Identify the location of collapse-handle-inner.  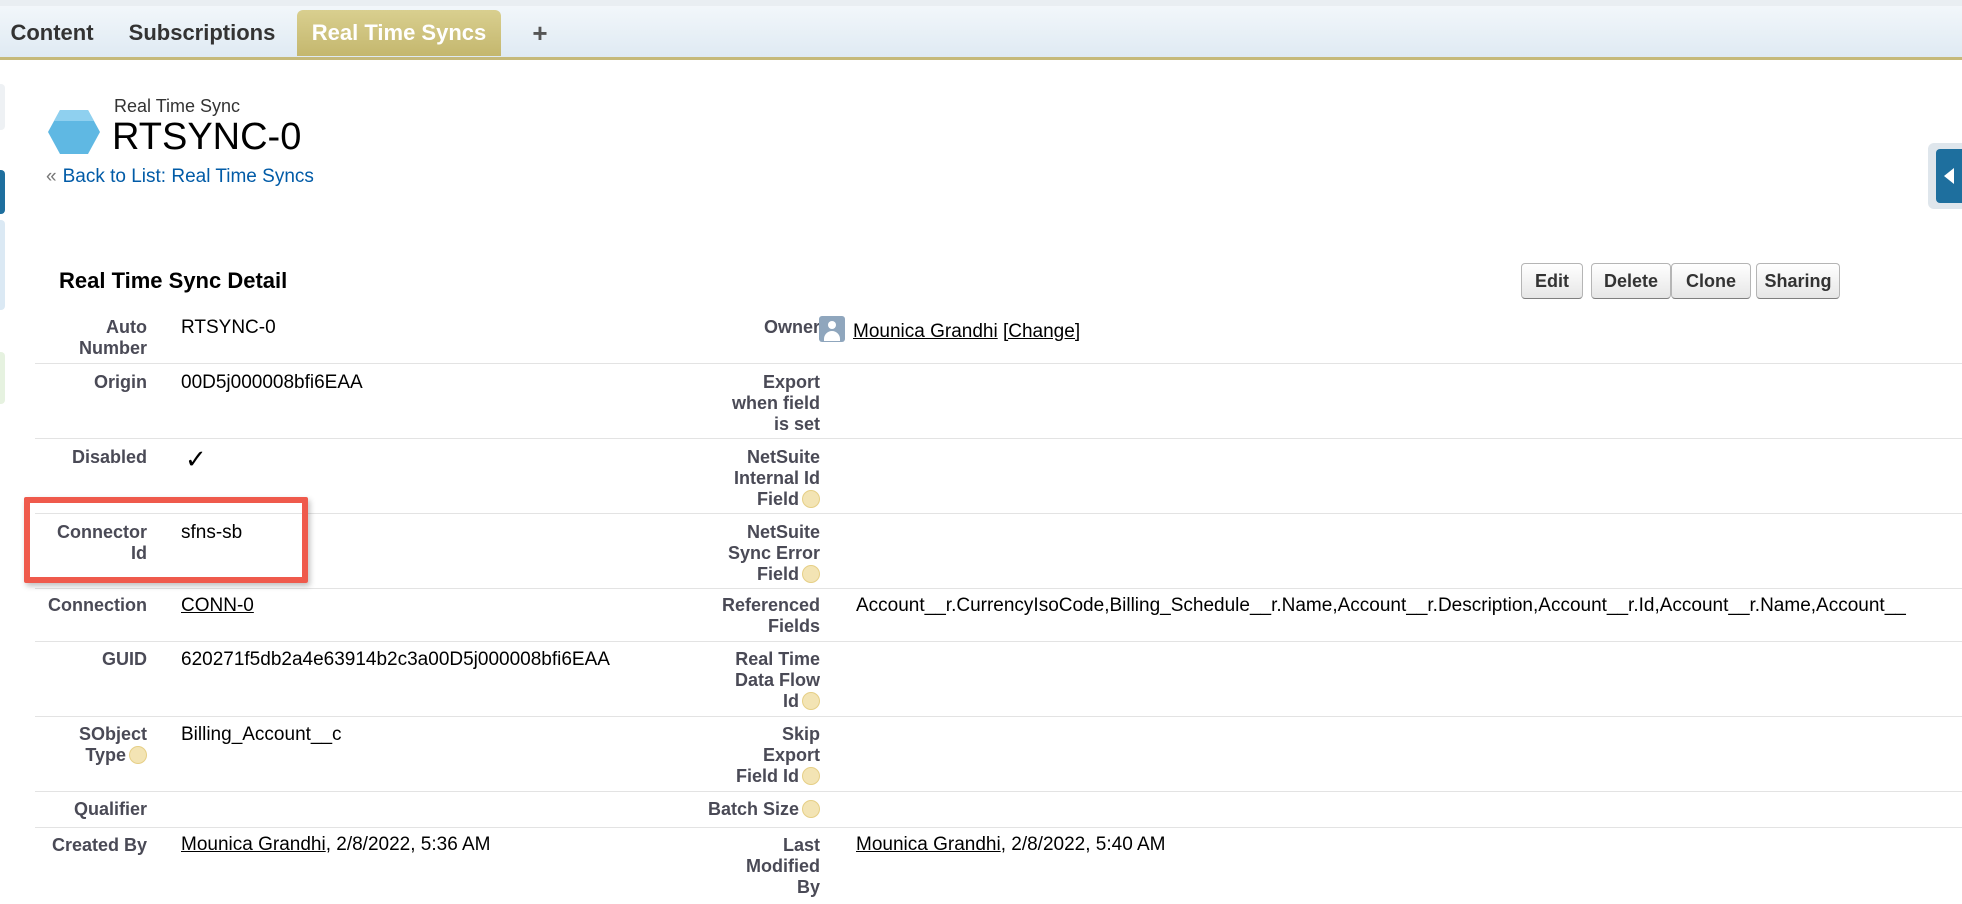
(1949, 176).